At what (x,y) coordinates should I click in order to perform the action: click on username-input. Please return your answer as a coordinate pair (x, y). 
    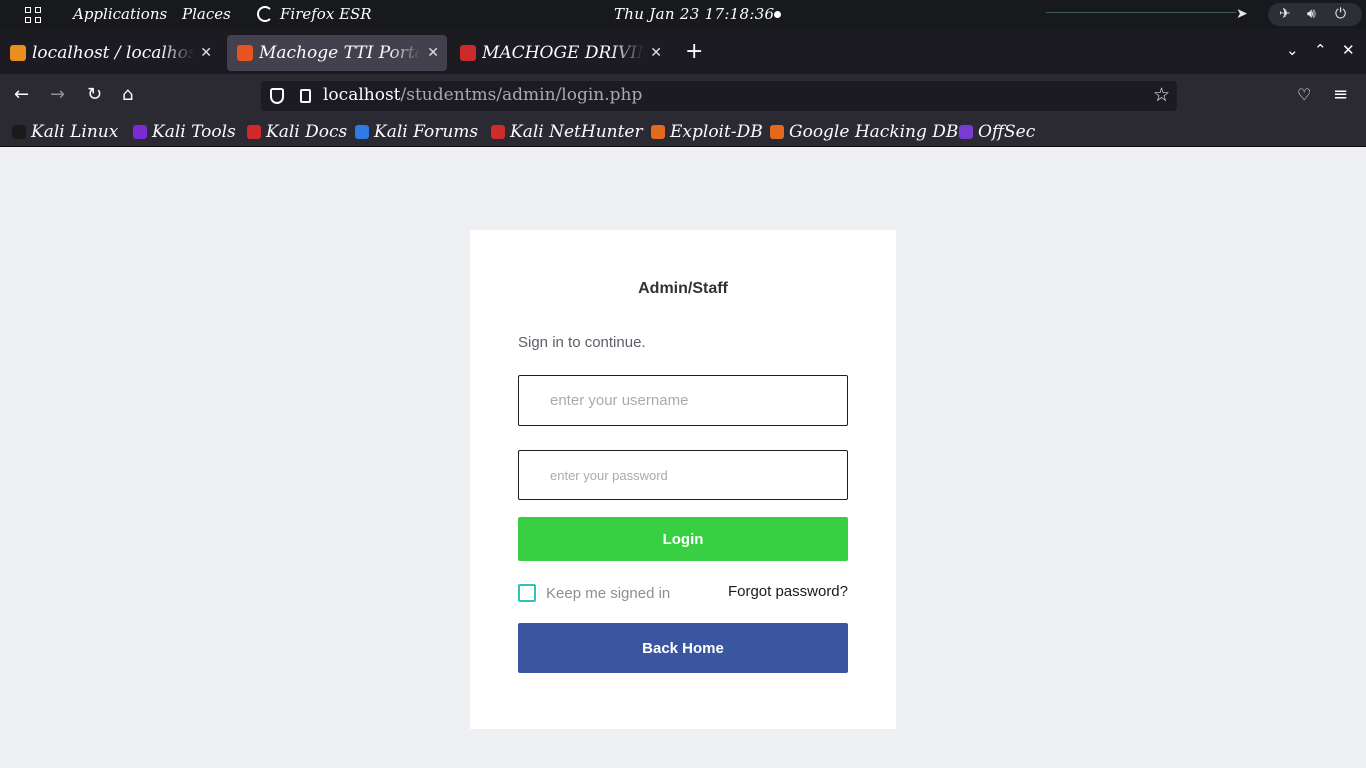
    Looking at the image, I should click on (683, 400).